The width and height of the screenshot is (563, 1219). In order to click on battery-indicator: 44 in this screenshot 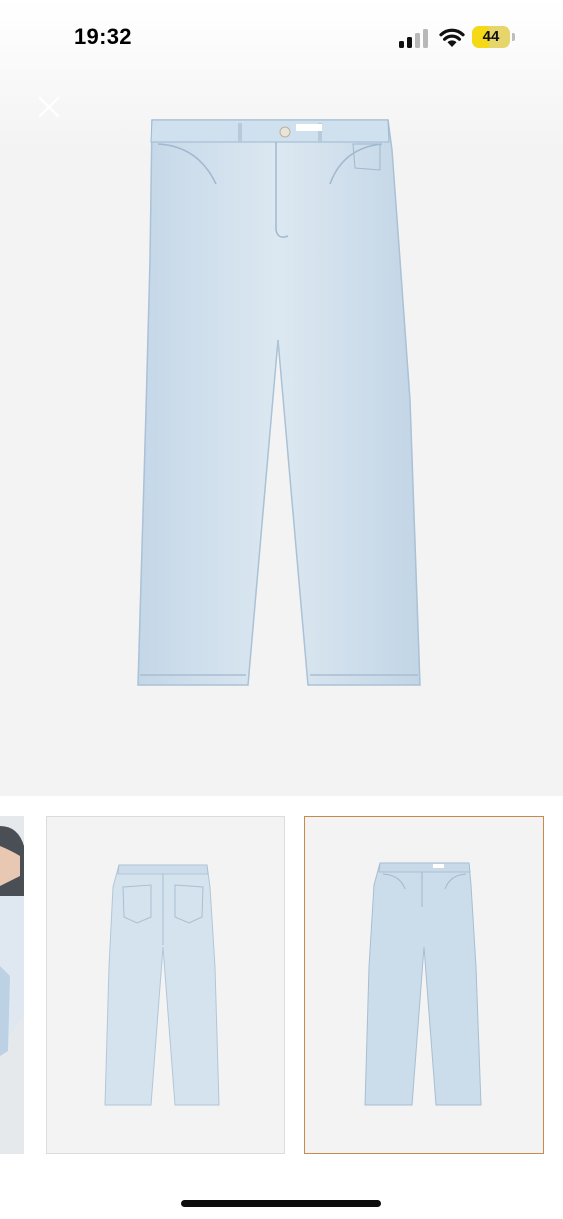, I will do `click(494, 38)`.